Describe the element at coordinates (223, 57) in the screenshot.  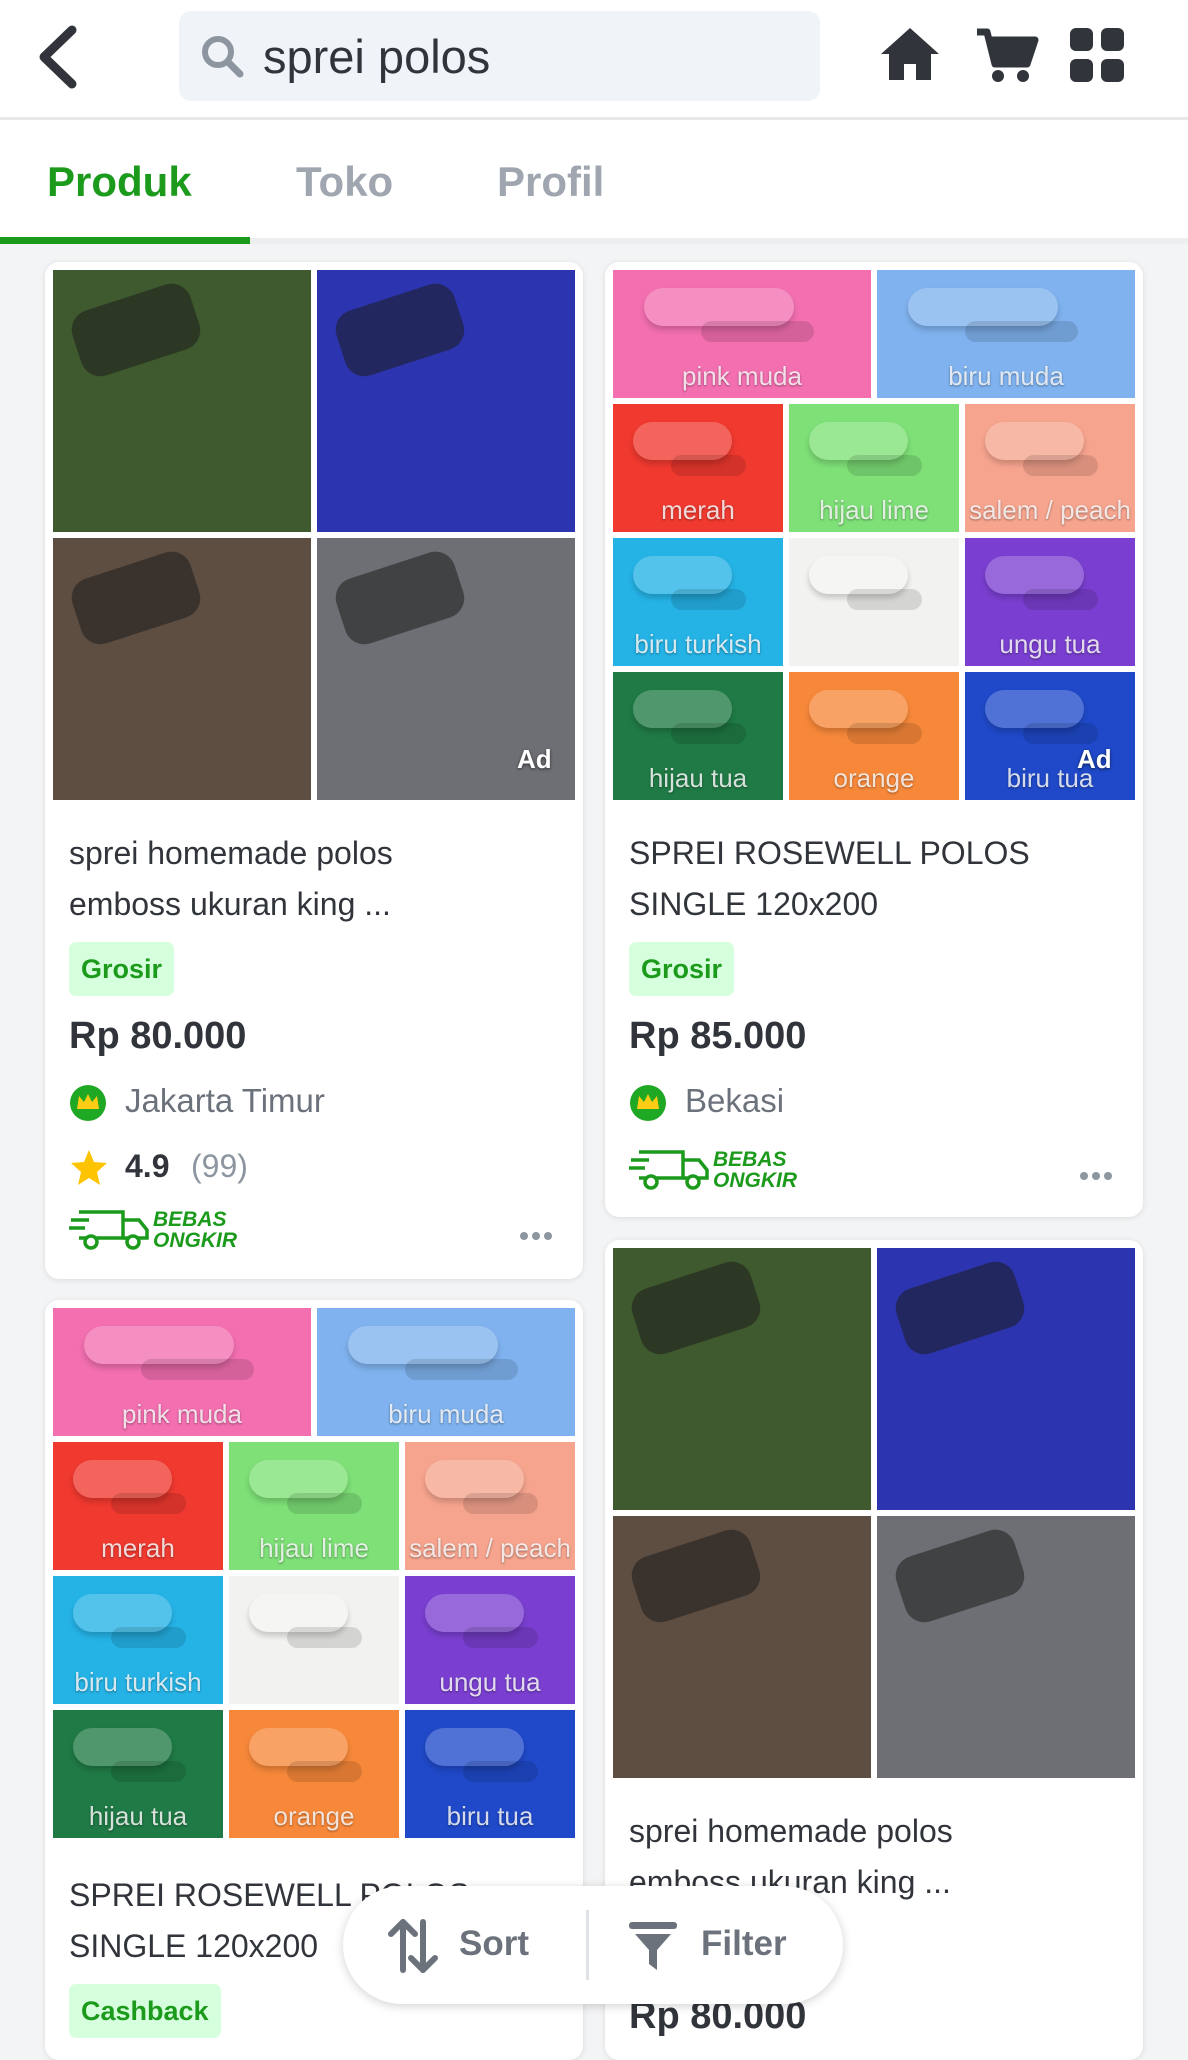
I see `search-icon` at that location.